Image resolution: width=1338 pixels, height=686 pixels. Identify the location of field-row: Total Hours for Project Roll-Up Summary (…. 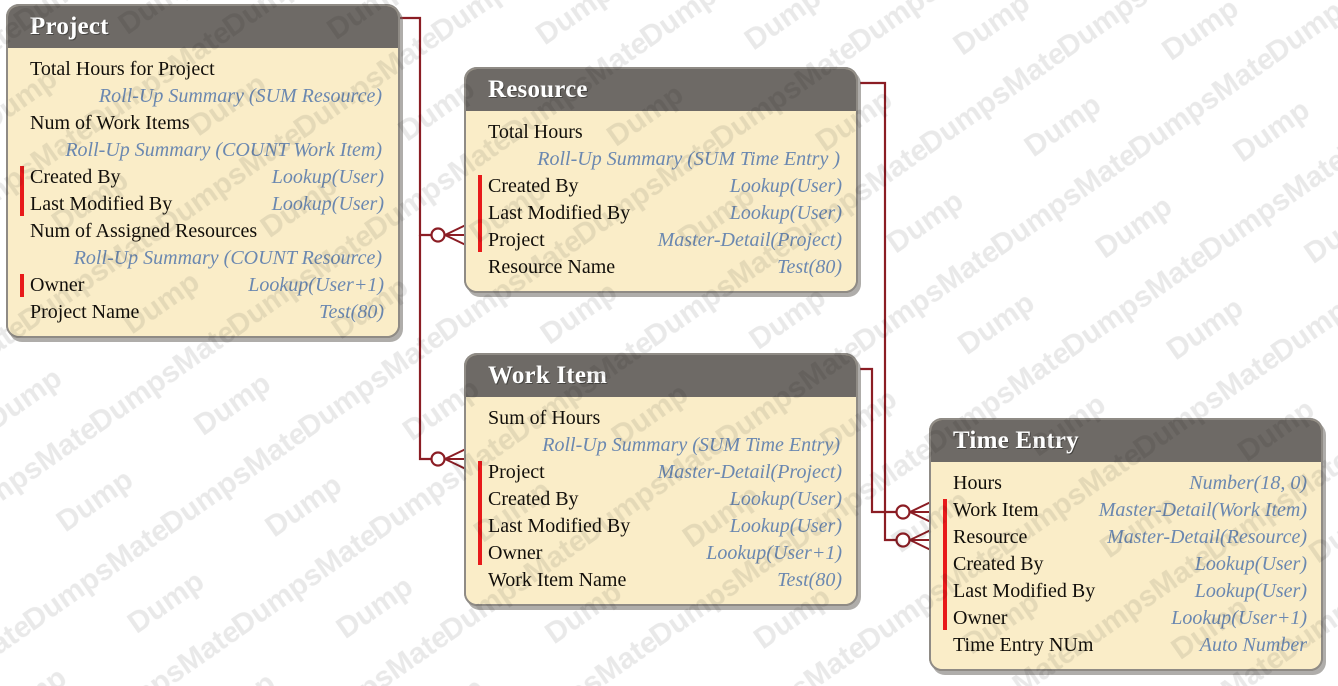
(203, 83).